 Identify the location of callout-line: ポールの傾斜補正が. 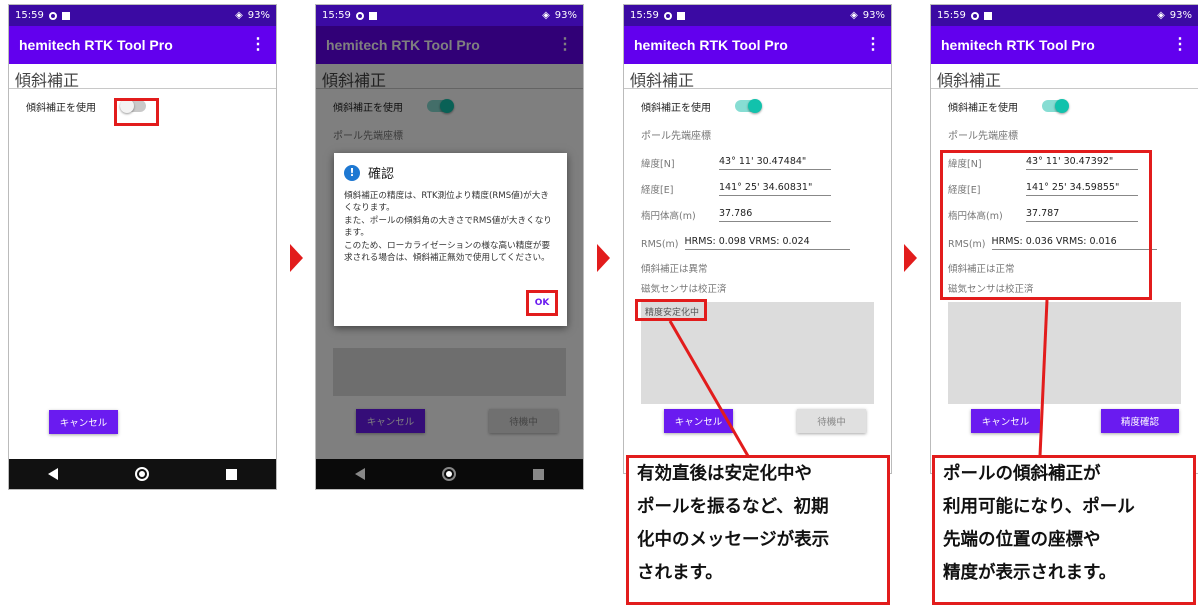
(1022, 474).